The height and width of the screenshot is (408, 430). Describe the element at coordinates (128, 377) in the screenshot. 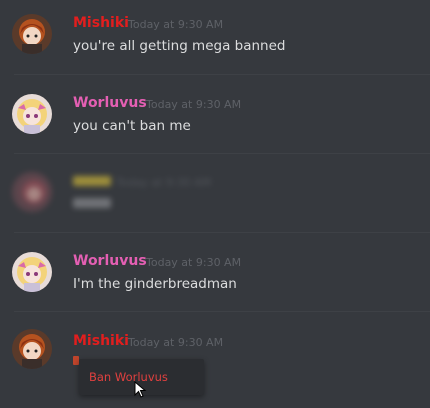

I see `ban-user-menu-item: Ban Worluvus` at that location.